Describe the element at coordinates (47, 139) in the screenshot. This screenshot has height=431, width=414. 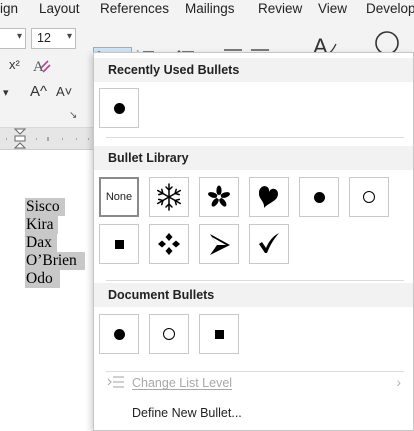
I see `horizontal-ruler` at that location.